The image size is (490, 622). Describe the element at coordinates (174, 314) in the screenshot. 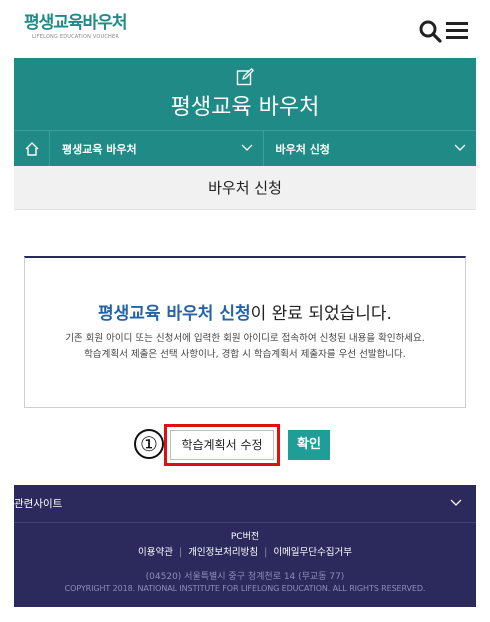

I see `completion-title-accent: 평생교육 바우처 신청` at that location.